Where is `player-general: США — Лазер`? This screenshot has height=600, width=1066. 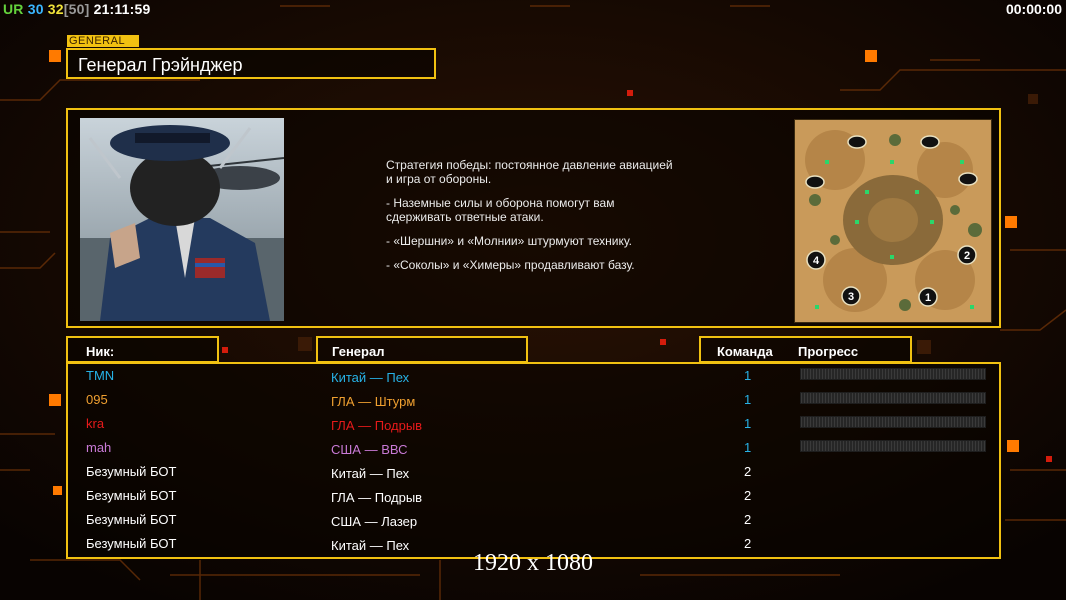
player-general: США — Лазер is located at coordinates (374, 521).